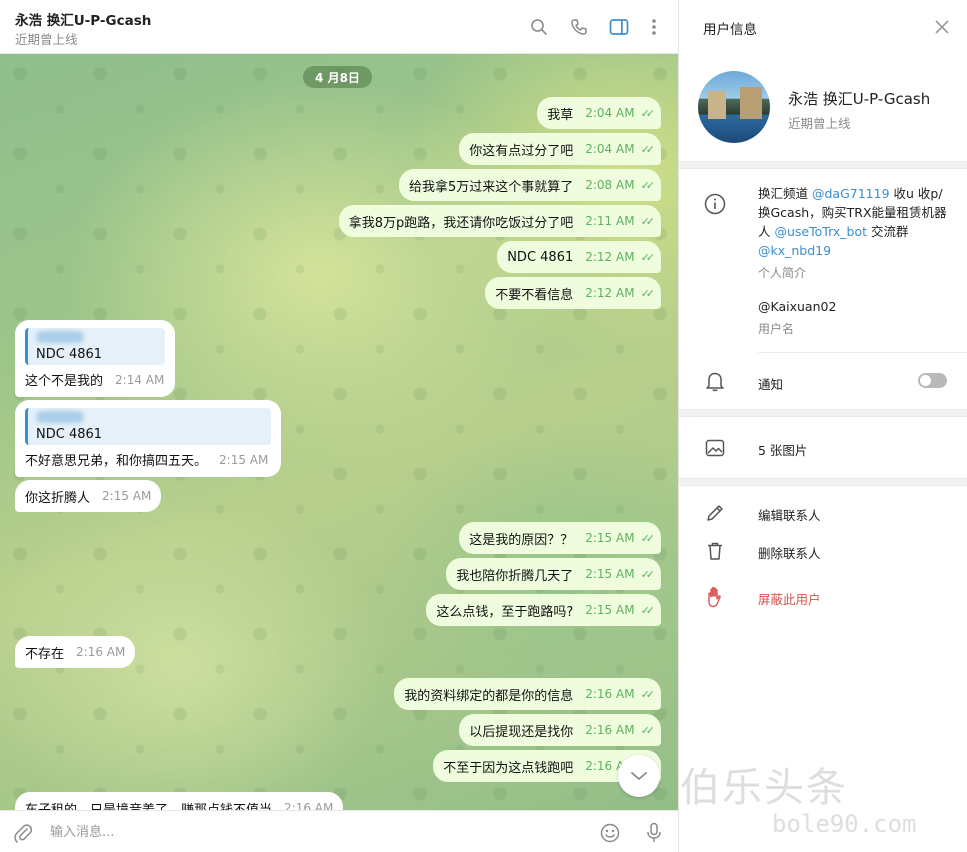 The width and height of the screenshot is (967, 852). What do you see at coordinates (715, 513) in the screenshot?
I see `pencil-icon` at bounding box center [715, 513].